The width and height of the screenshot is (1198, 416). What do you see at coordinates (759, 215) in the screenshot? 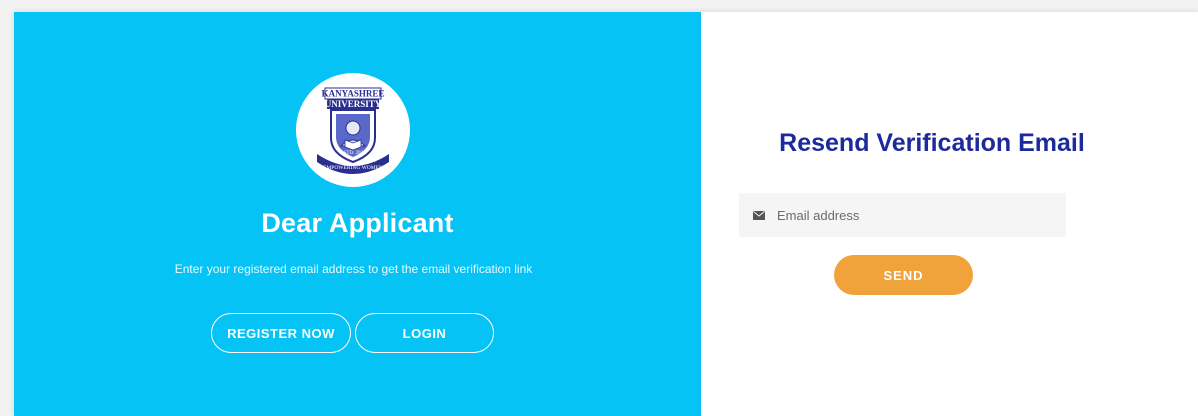
I see `envelope-icon` at bounding box center [759, 215].